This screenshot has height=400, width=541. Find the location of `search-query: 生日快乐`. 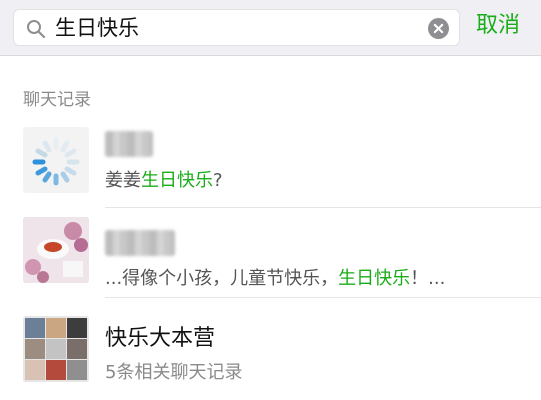

search-query: 生日快乐 is located at coordinates (97, 28).